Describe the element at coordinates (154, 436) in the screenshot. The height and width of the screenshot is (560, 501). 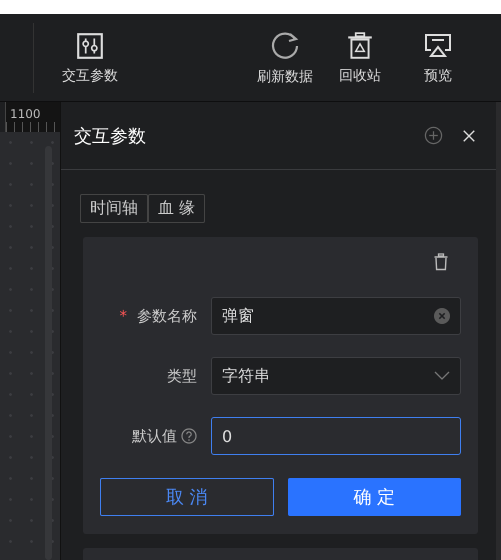
I see `field-label: 默认值` at that location.